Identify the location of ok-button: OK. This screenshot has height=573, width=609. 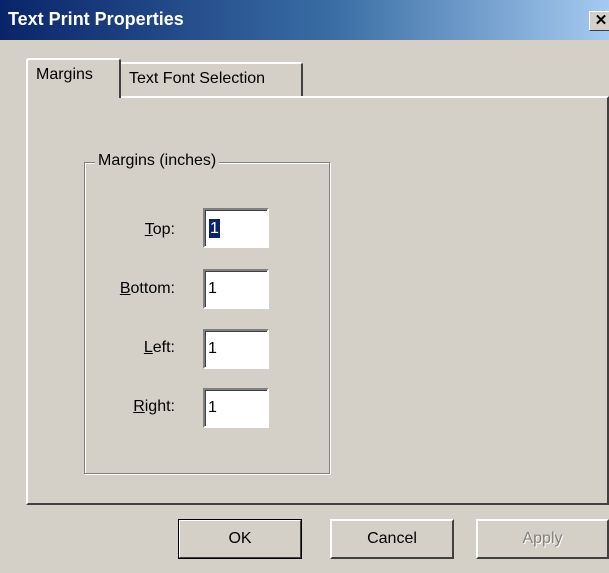
(240, 539).